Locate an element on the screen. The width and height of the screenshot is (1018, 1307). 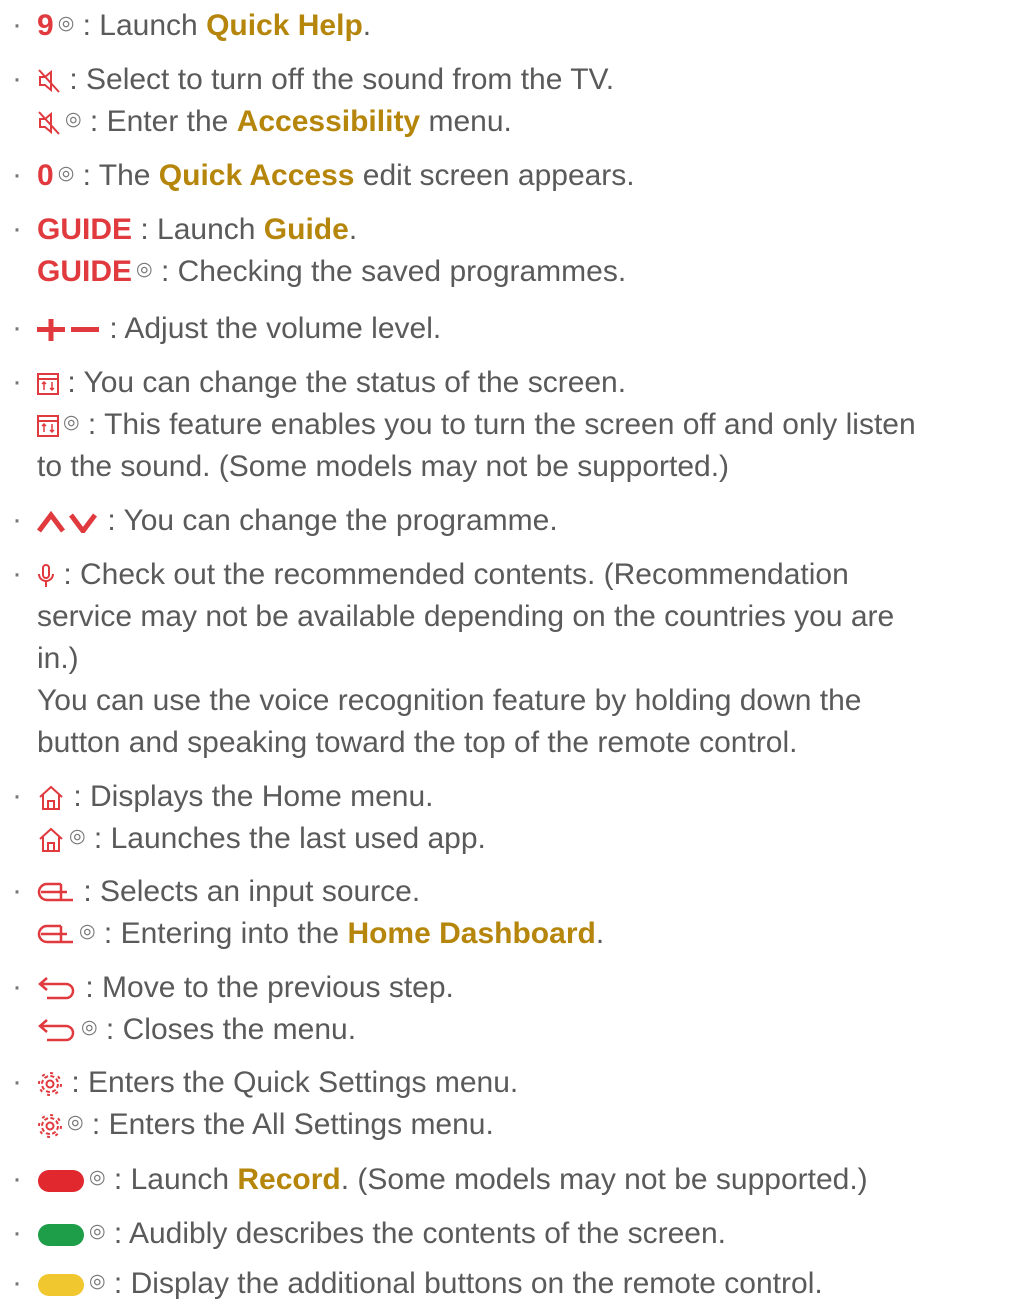
volume-icon is located at coordinates (69, 330).